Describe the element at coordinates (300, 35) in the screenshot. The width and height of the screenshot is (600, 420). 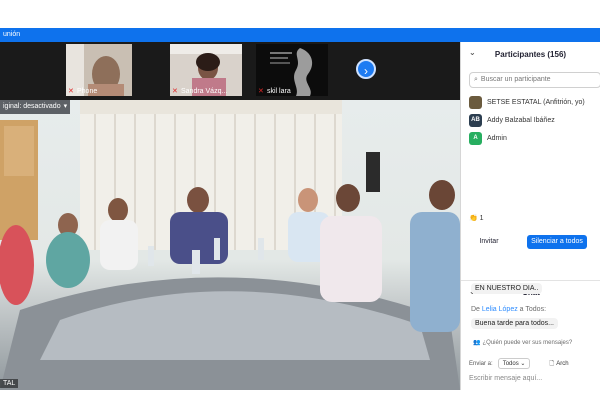
I see `window-titlebar: unión` at that location.